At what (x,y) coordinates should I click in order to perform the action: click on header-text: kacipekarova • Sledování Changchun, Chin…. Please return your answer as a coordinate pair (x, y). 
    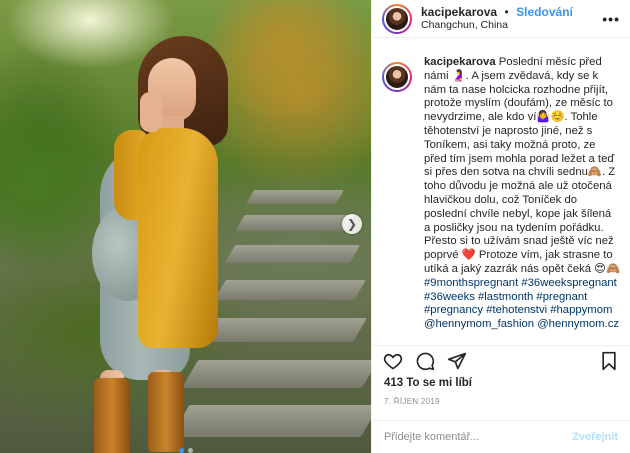
    Looking at the image, I should click on (511, 18).